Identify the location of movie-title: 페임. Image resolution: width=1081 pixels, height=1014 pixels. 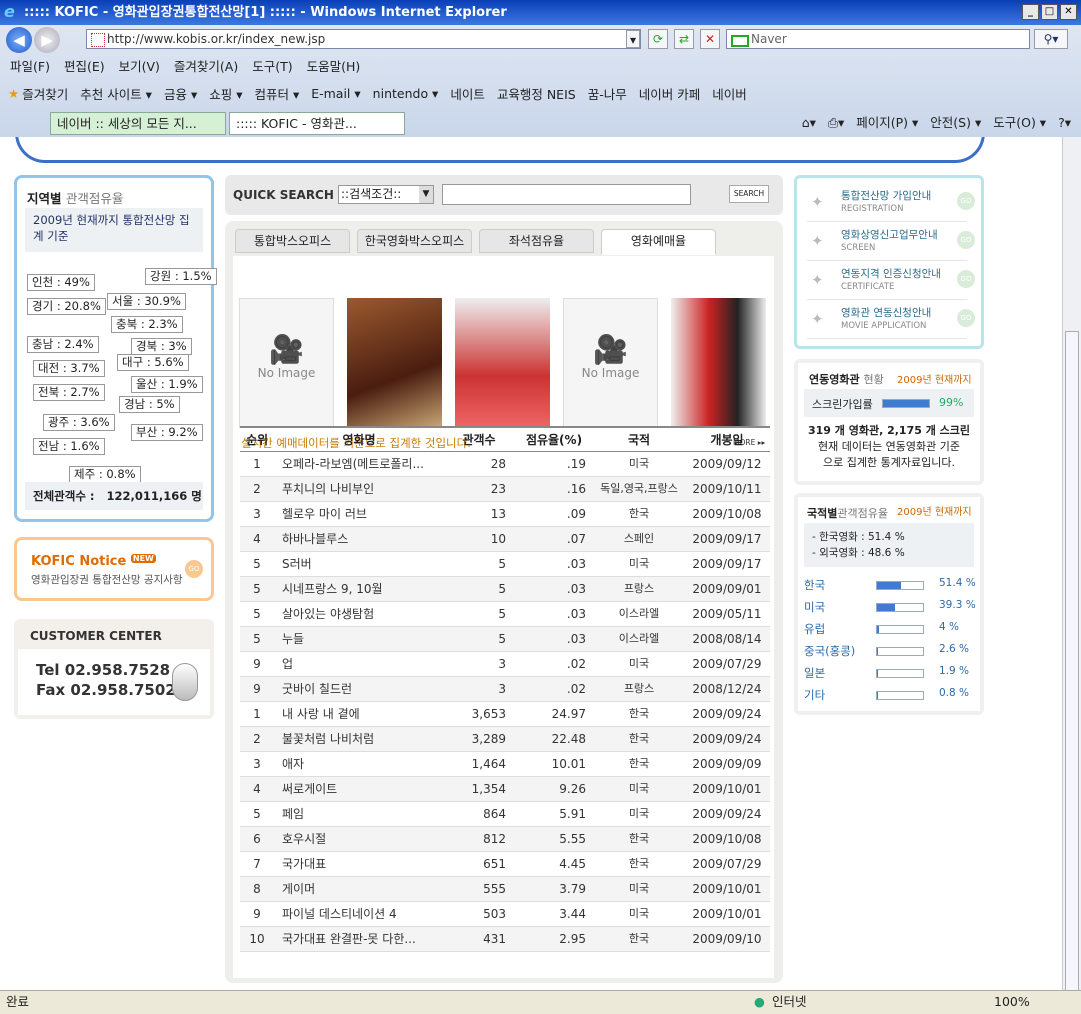
(359, 814).